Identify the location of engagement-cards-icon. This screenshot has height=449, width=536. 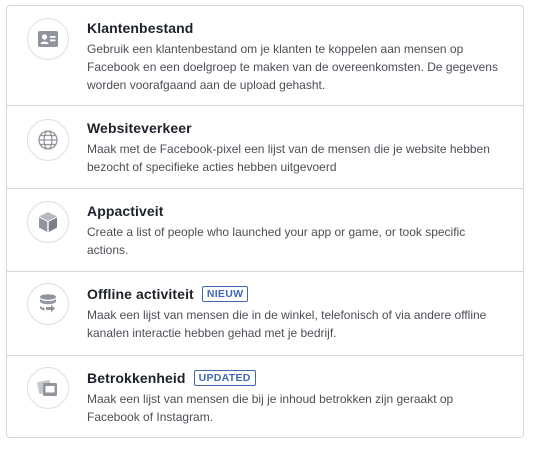
(48, 388).